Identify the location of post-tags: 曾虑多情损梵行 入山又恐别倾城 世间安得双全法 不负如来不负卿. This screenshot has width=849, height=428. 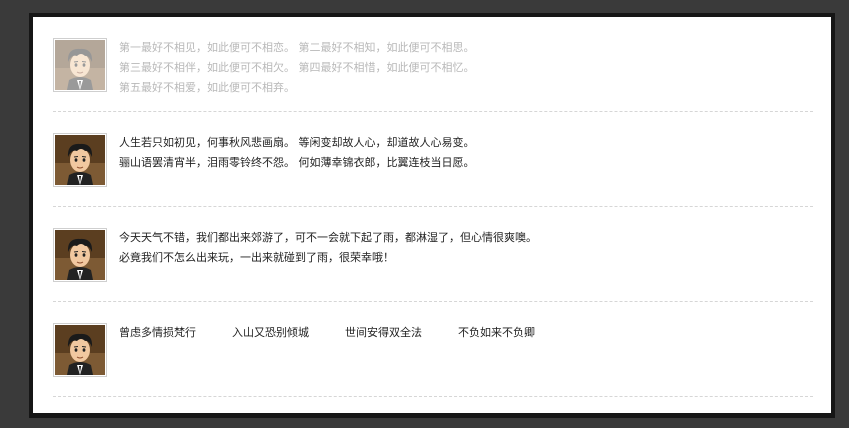
(345, 333).